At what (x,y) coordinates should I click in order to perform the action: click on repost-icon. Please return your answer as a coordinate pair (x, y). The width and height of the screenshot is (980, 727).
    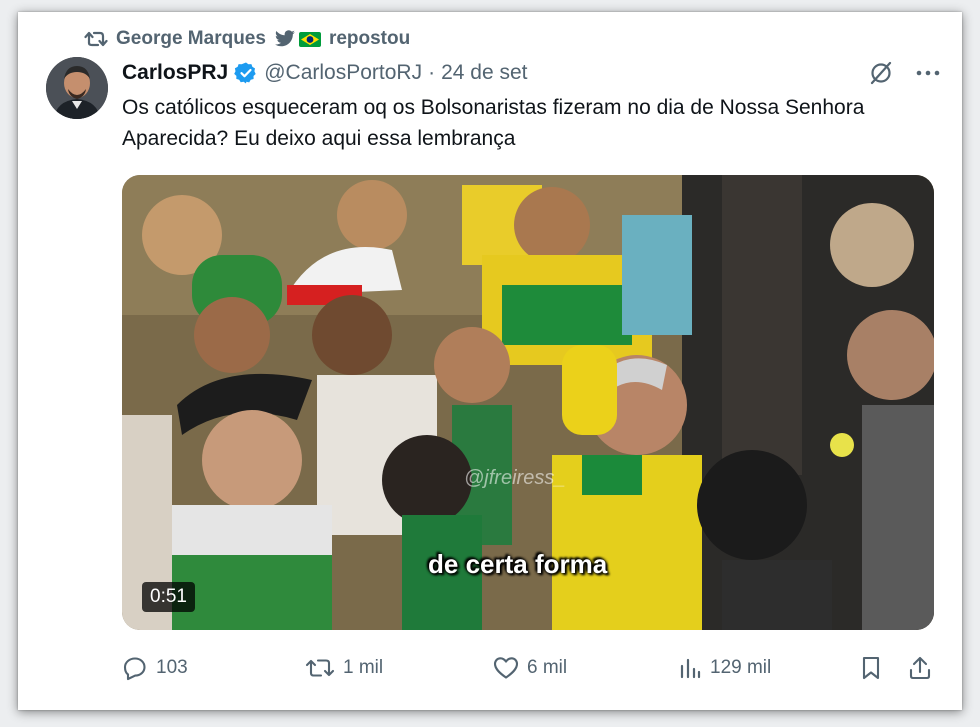
    Looking at the image, I should click on (96, 39).